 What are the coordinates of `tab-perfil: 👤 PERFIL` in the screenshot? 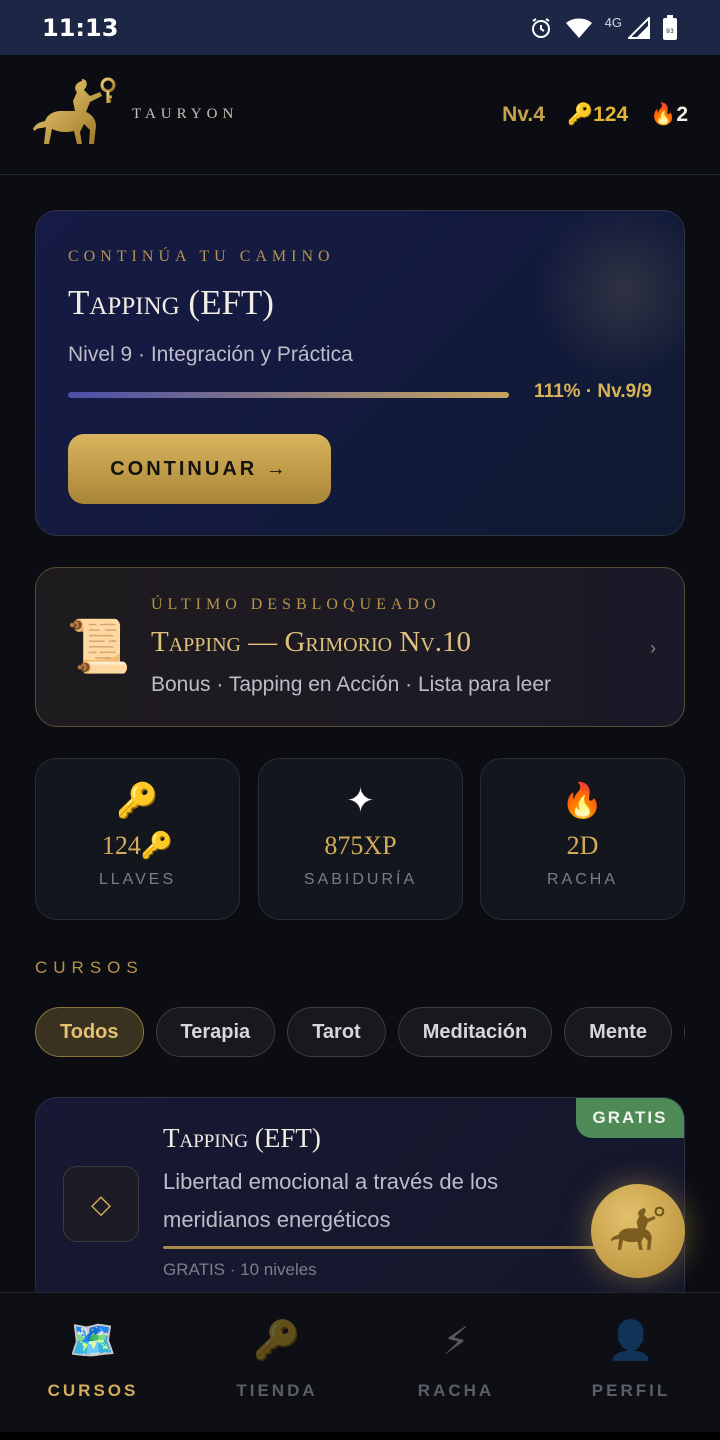 It's located at (630, 1366).